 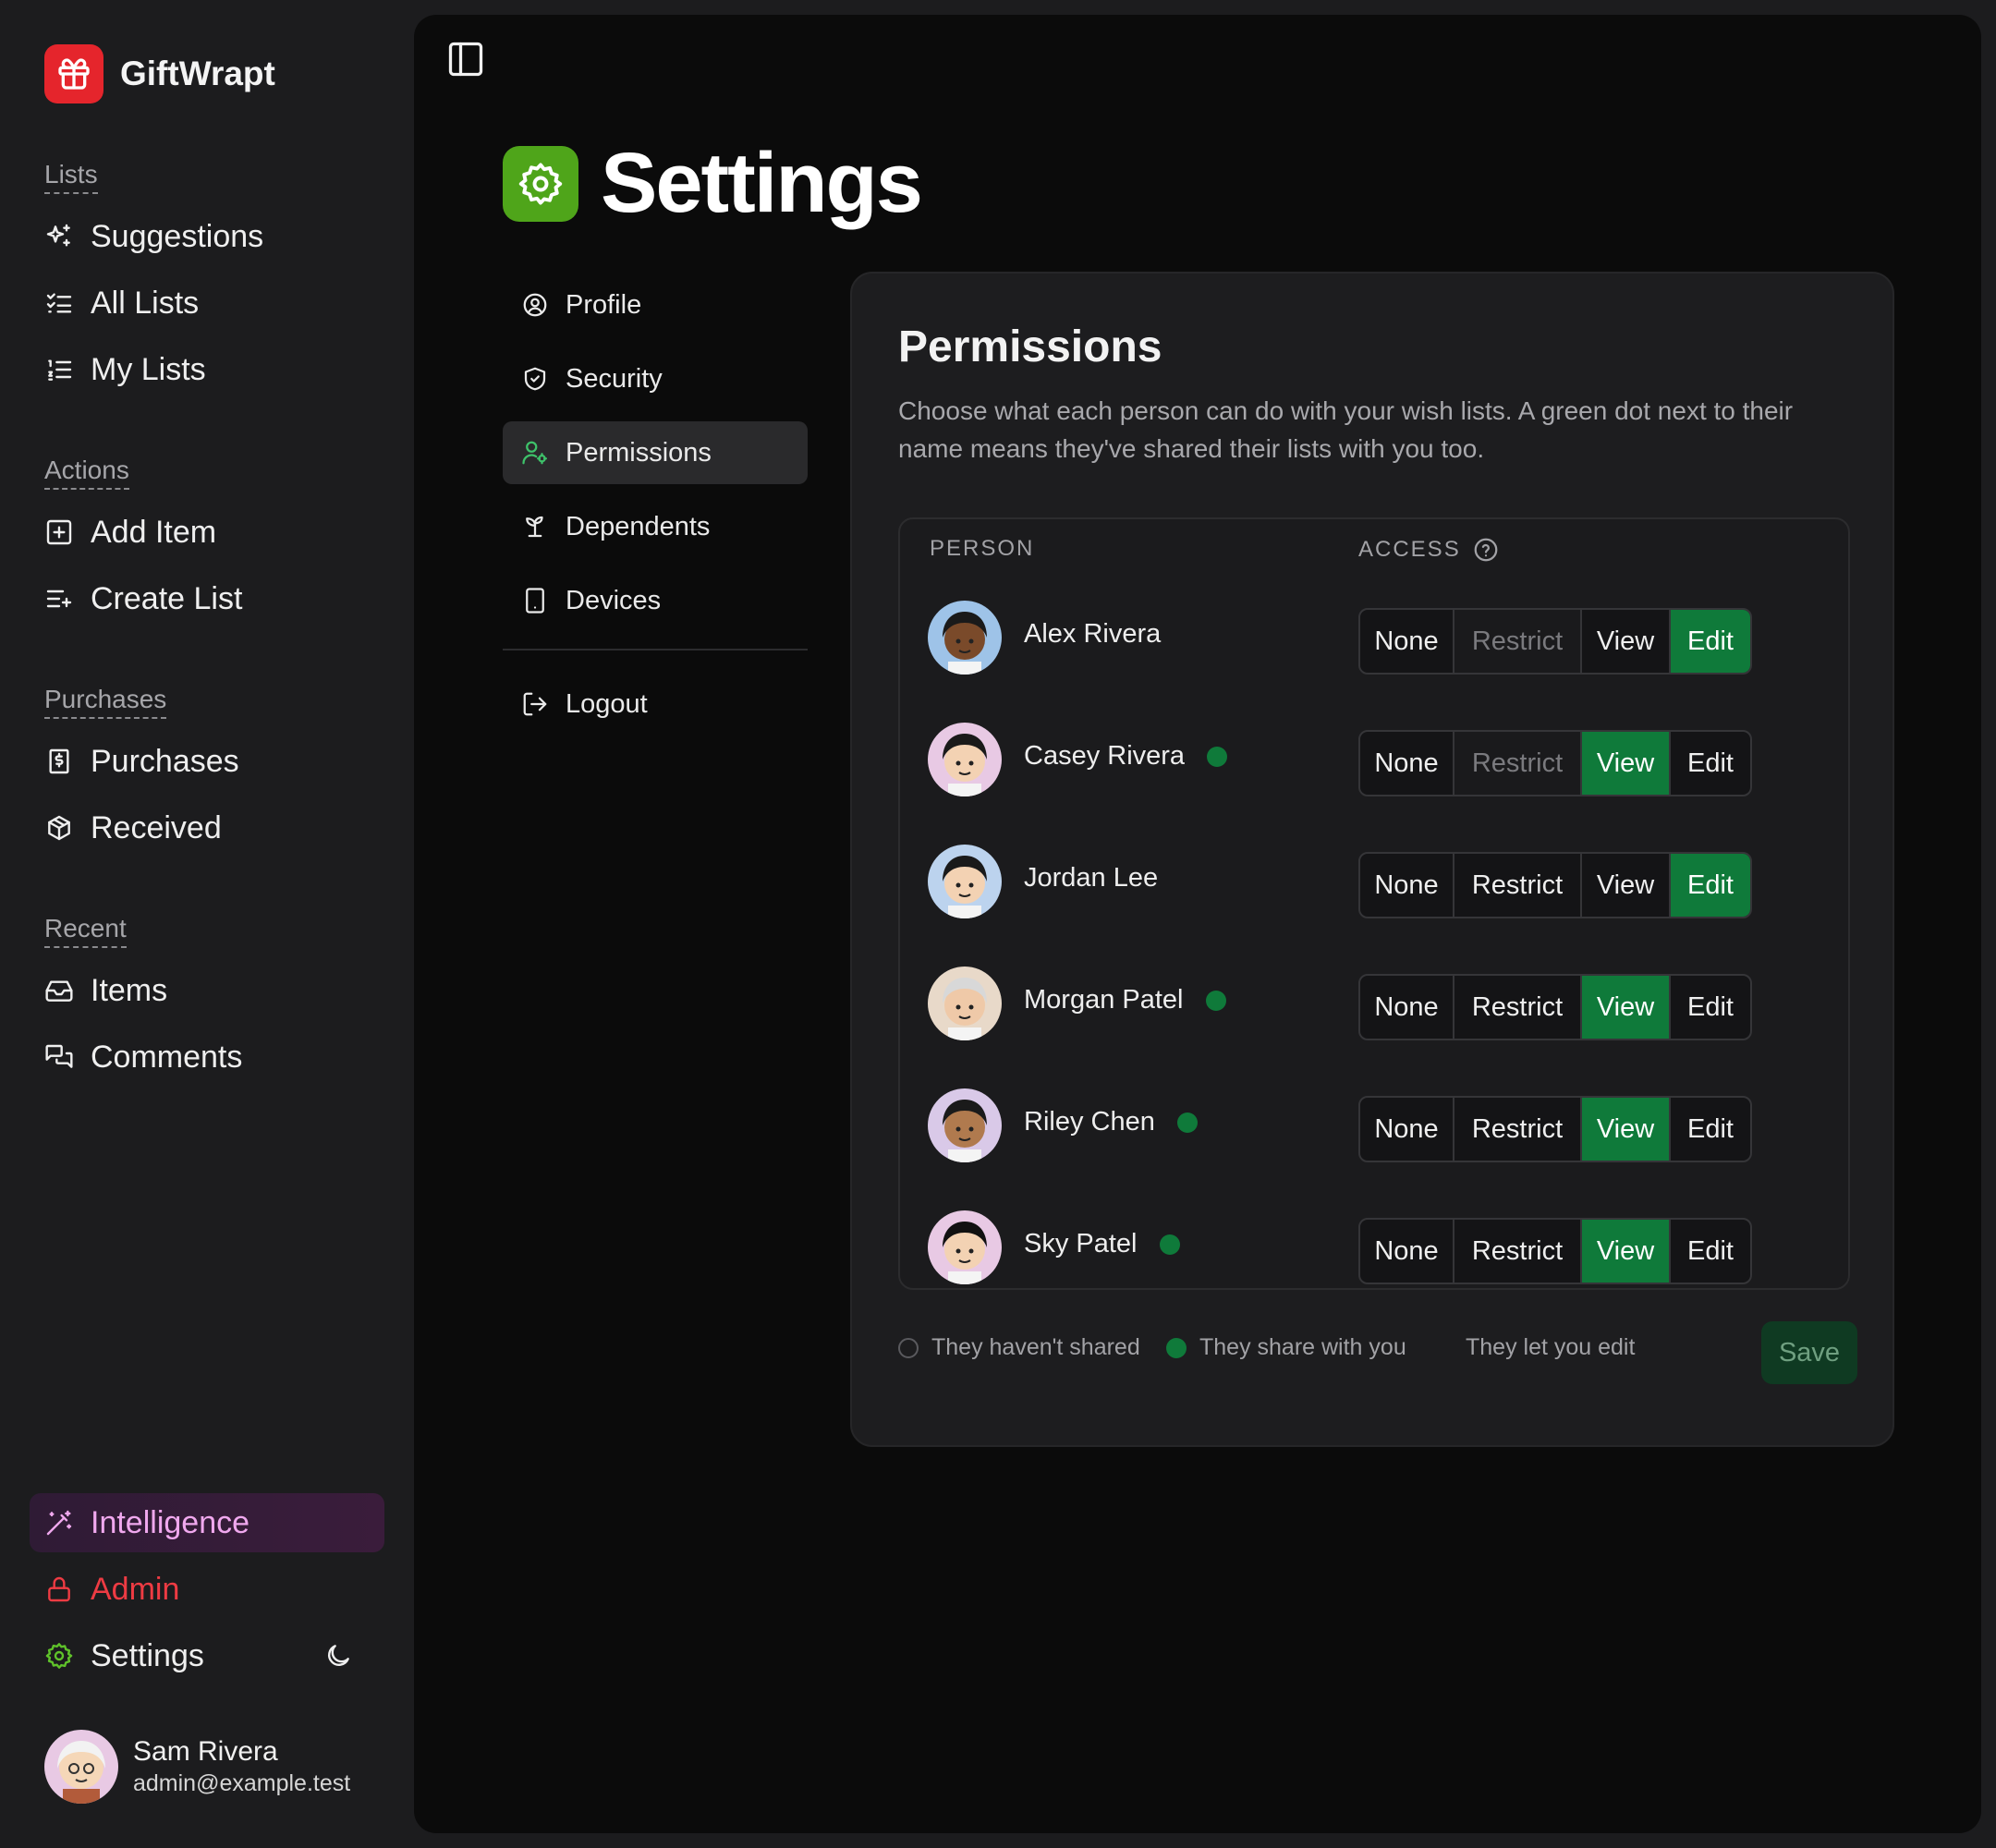 I want to click on person-name-text: Jordan Lee, so click(x=1091, y=878).